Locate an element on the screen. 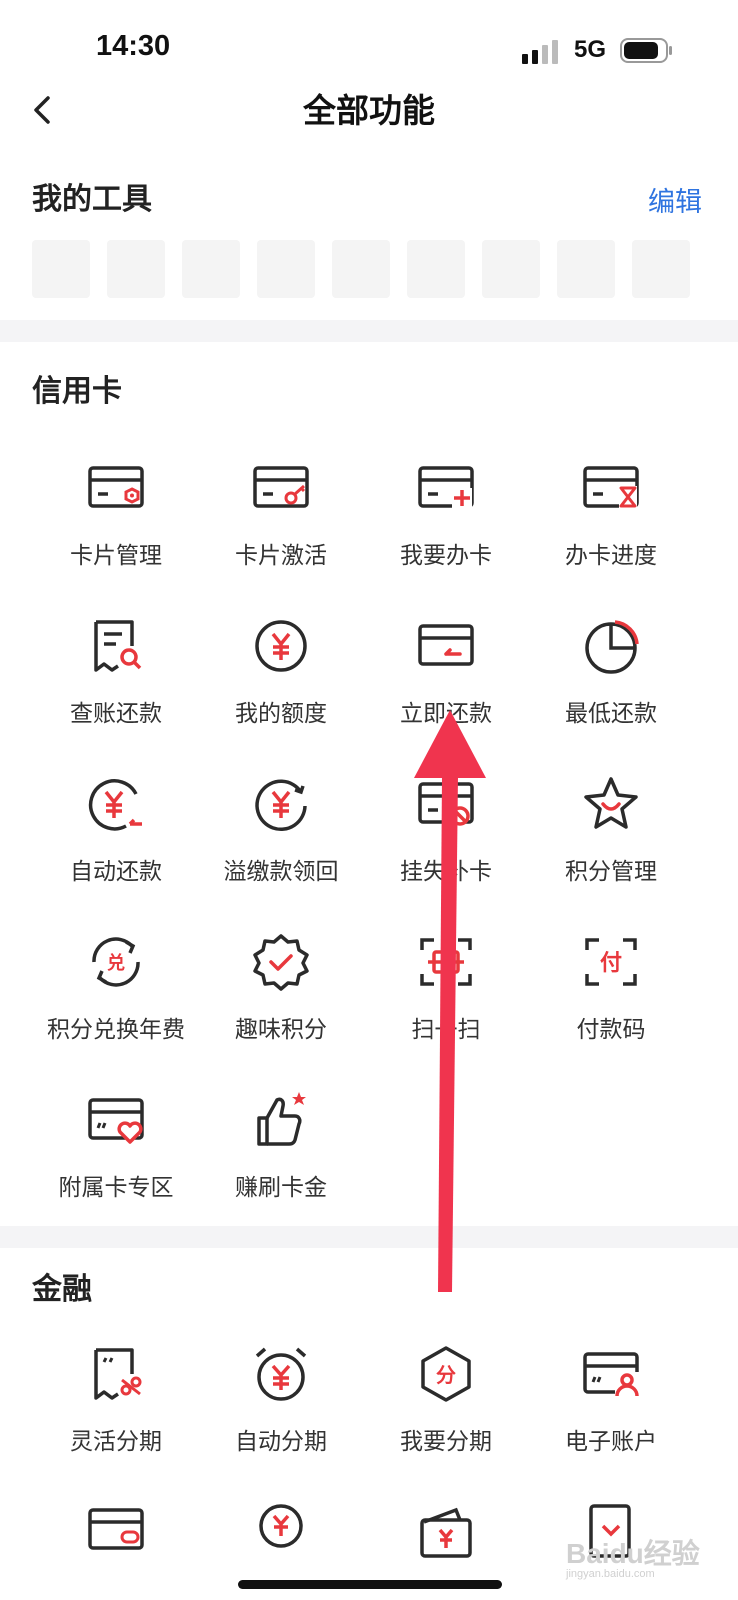  card-key-icon is located at coordinates (281, 487).